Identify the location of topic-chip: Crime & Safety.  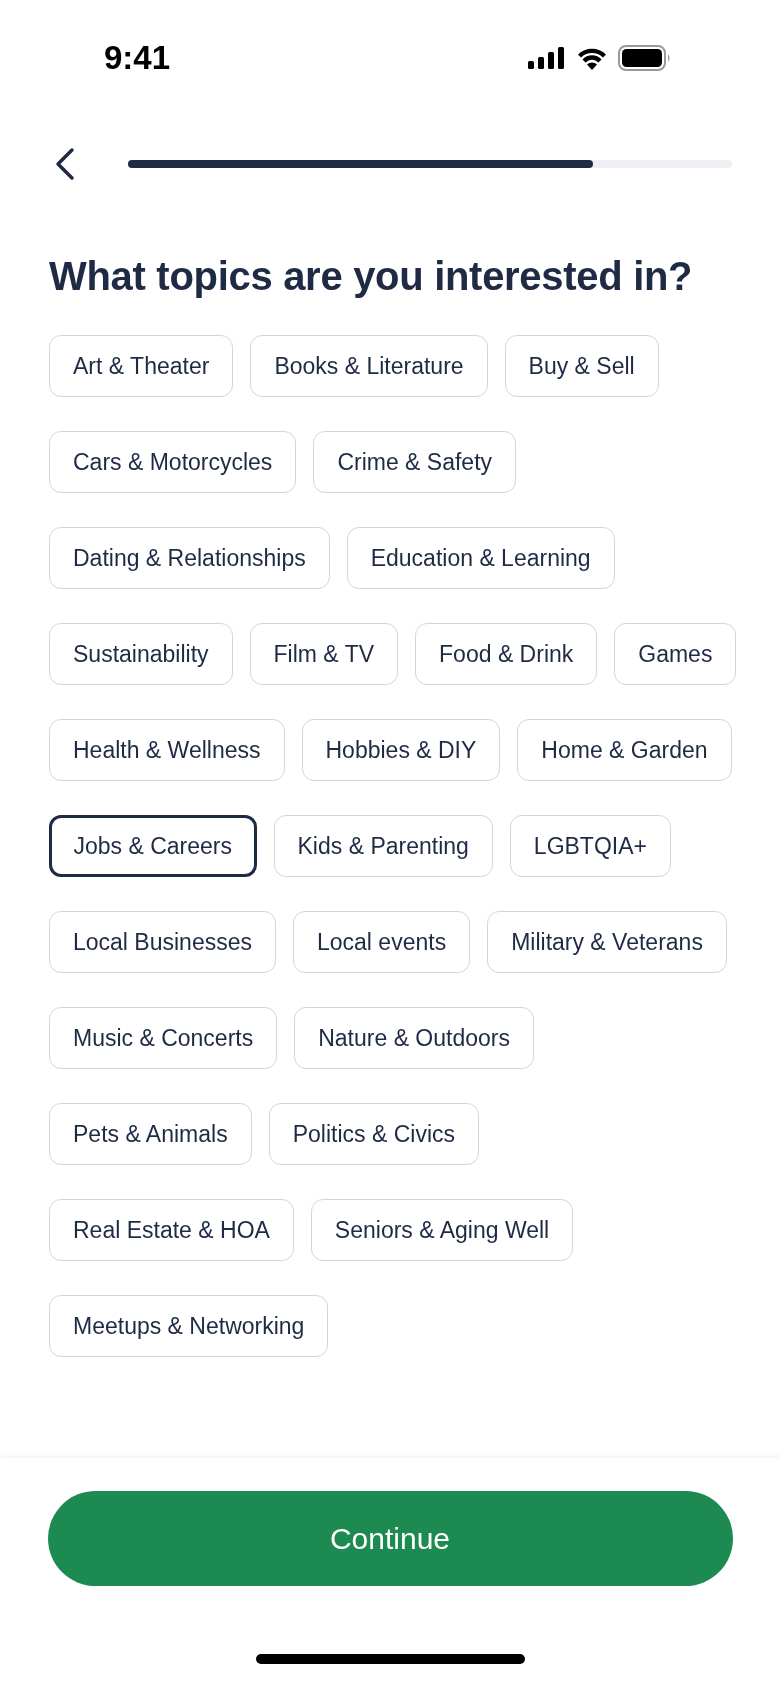
(415, 462).